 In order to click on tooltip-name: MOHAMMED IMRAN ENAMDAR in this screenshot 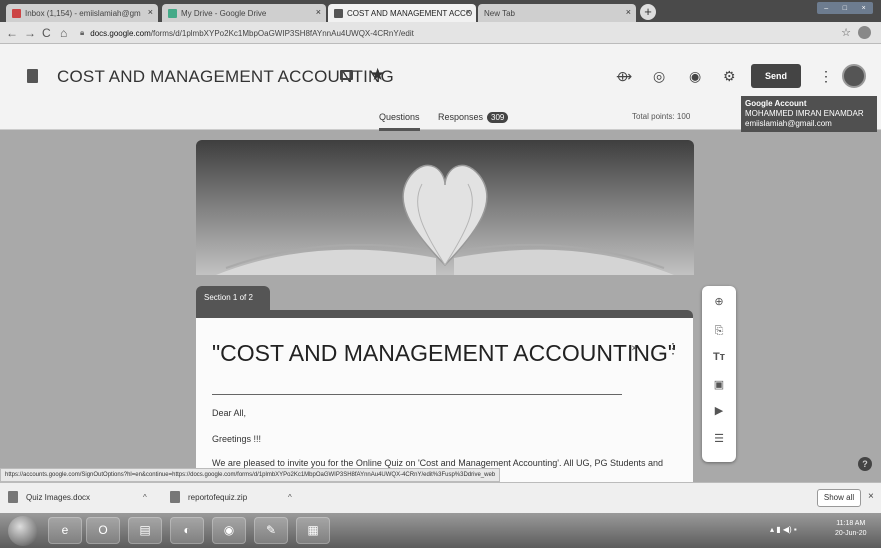, I will do `click(804, 113)`.